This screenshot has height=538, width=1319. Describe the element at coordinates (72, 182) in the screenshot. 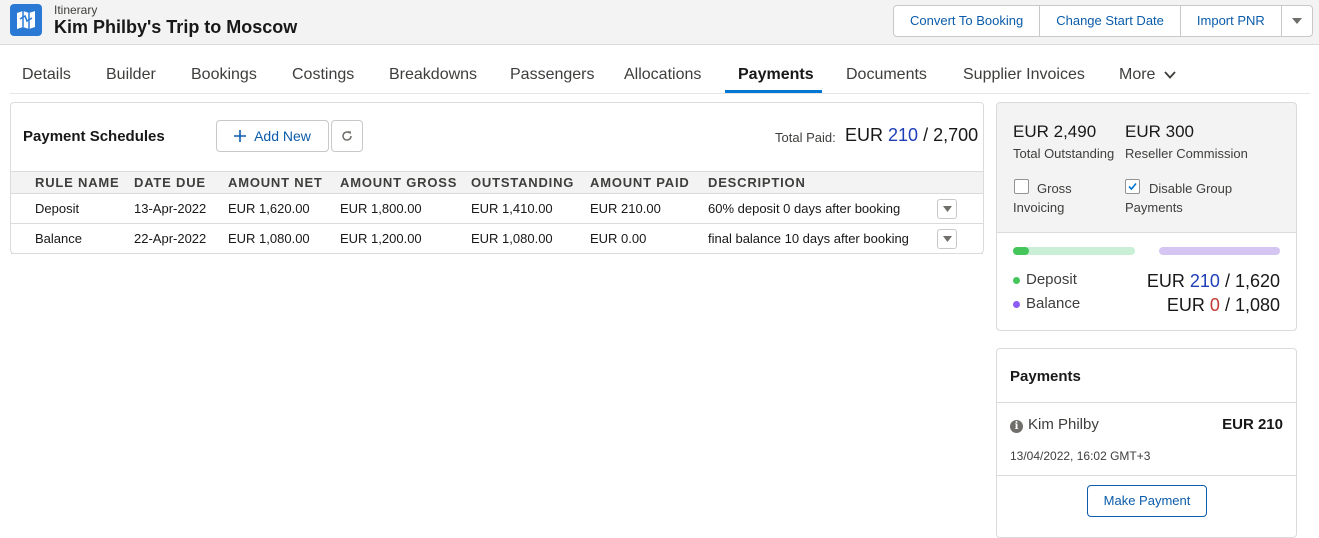

I see `column-header: Rule Name` at that location.